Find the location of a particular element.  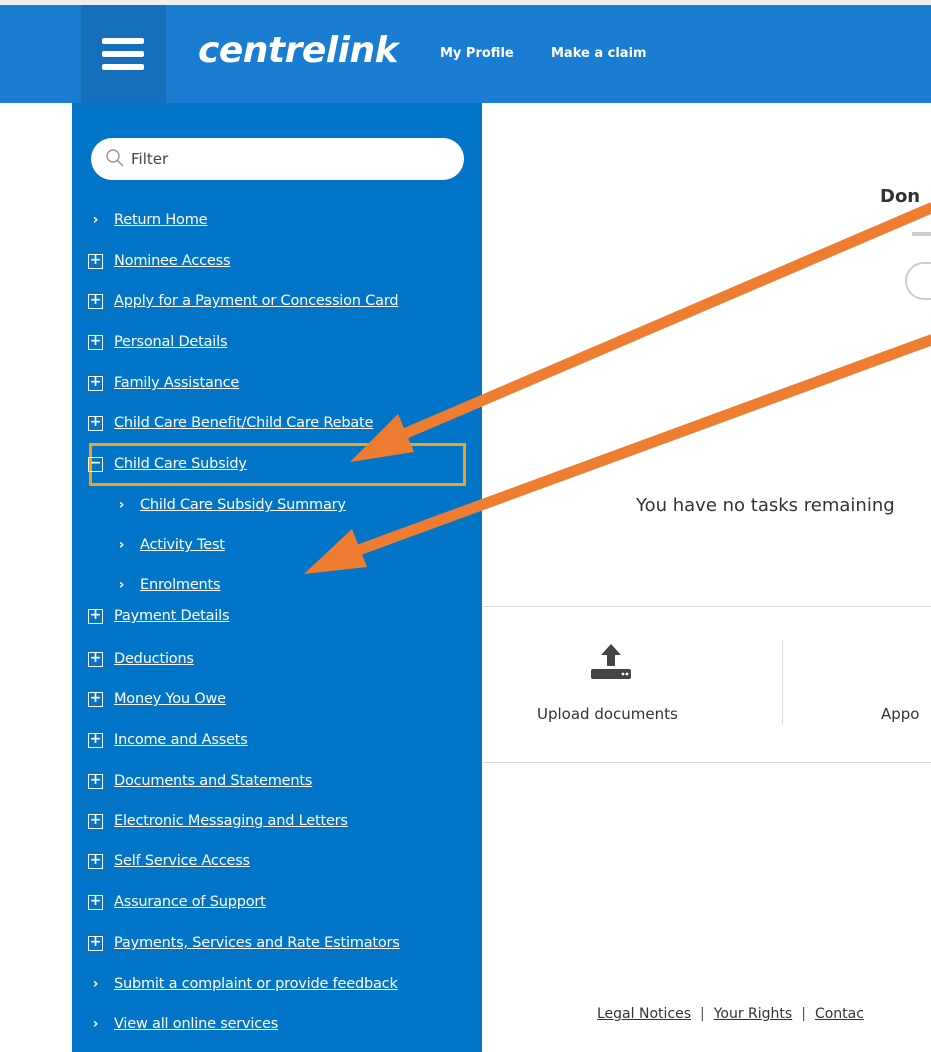

appointments-link: Appo is located at coordinates (900, 714).